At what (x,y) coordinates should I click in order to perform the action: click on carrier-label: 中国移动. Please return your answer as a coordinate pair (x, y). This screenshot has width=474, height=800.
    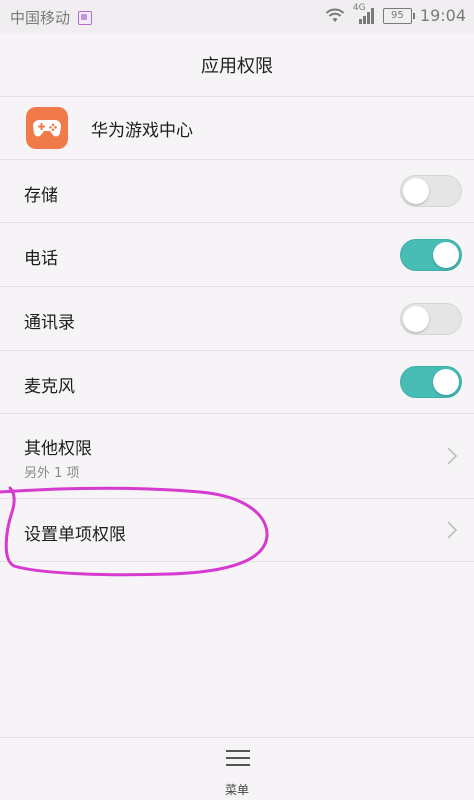
    Looking at the image, I should click on (40, 18).